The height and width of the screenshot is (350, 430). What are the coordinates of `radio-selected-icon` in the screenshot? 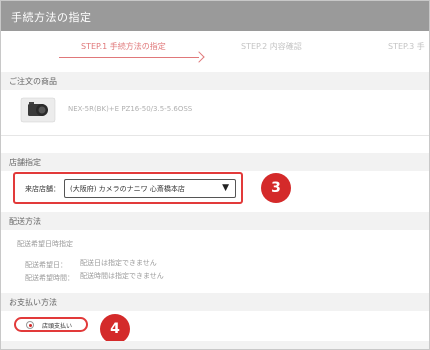 It's located at (30, 325).